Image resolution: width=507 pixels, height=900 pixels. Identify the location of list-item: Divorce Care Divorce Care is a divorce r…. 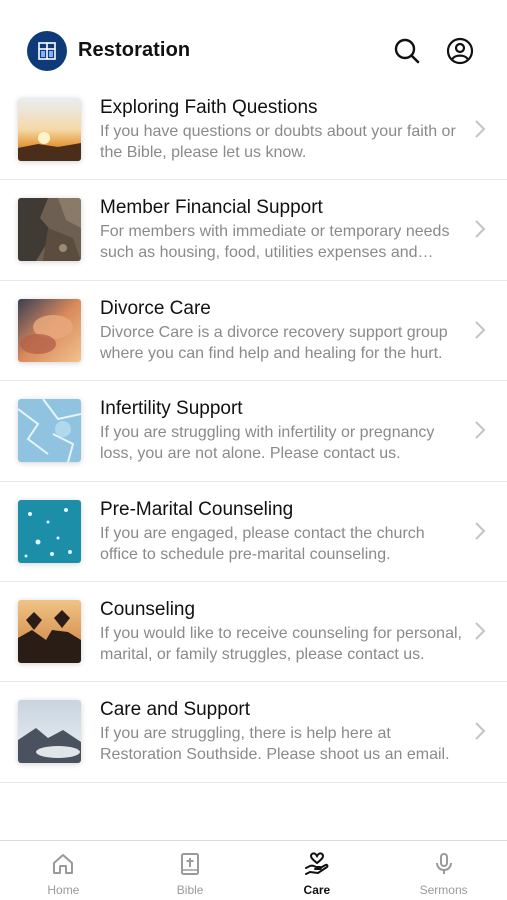
(253, 331).